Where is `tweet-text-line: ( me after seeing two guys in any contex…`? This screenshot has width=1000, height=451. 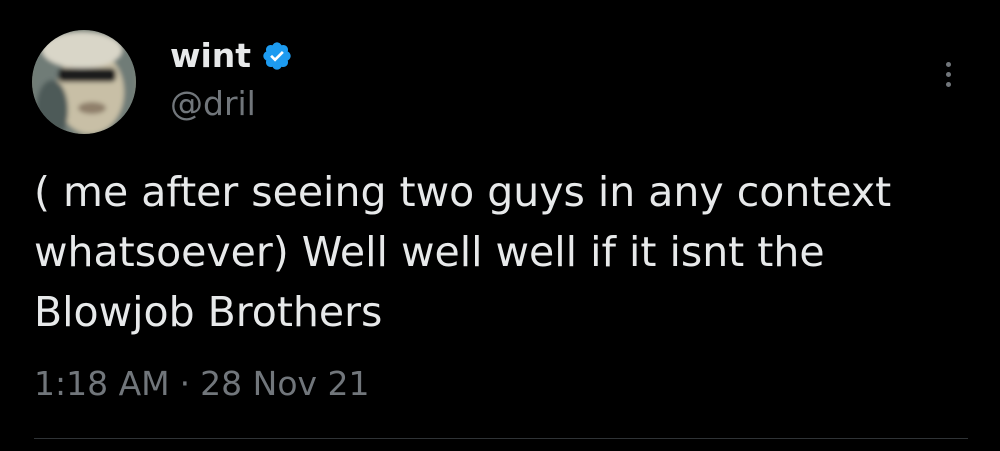 tweet-text-line: ( me after seeing two guys in any contex… is located at coordinates (463, 192).